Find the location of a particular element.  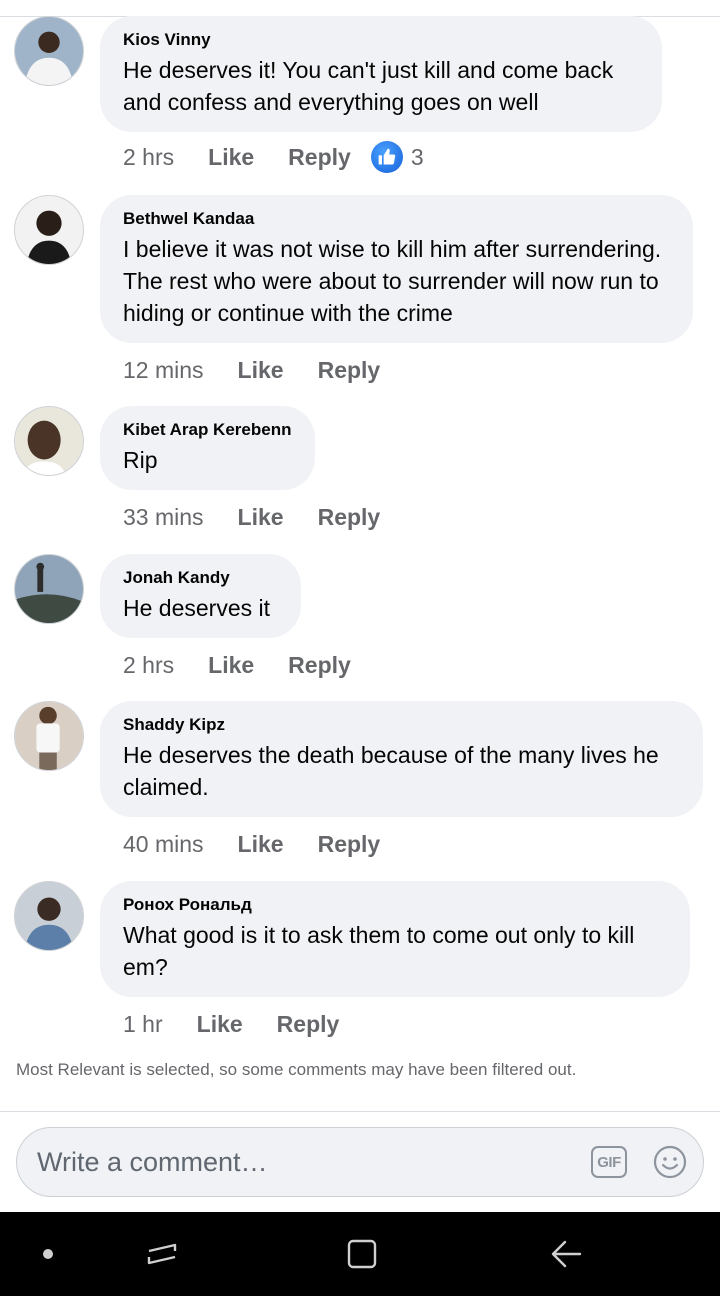

comment-author: Jonah Kandy is located at coordinates (201, 578).